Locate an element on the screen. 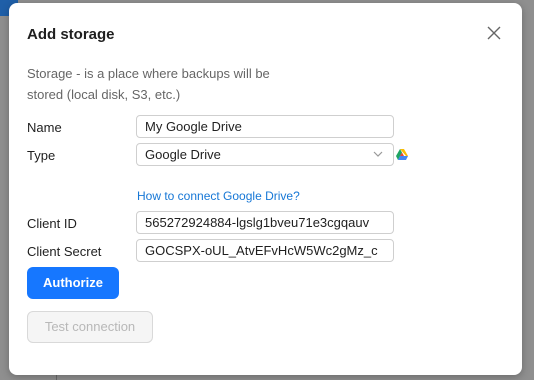 The image size is (534, 380). client-secret-label: Client Secret is located at coordinates (64, 251).